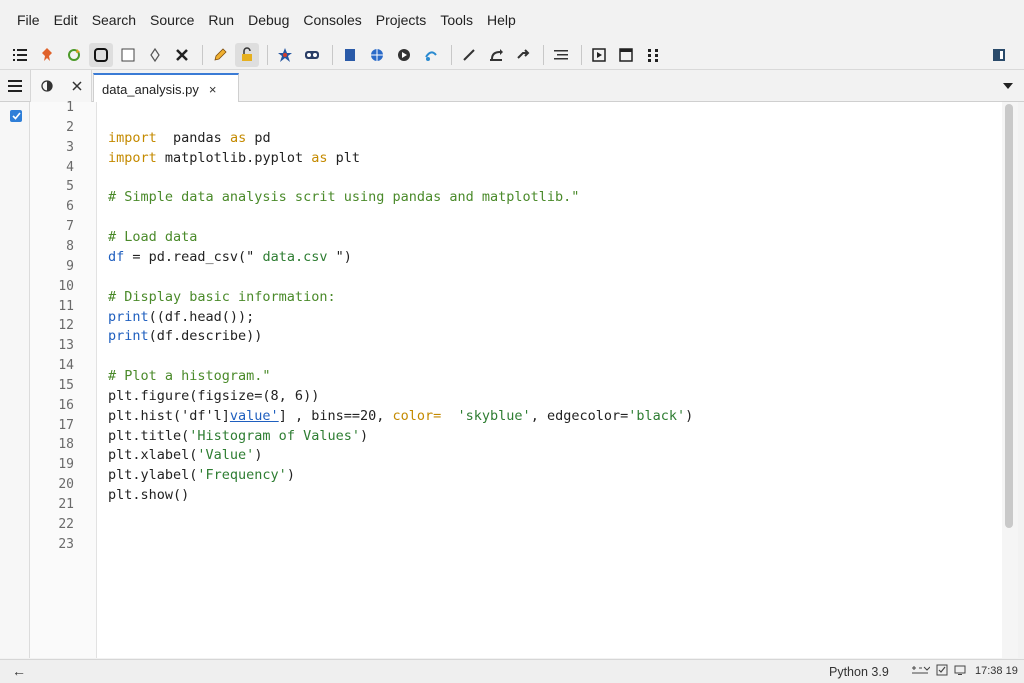 The image size is (1024, 683). What do you see at coordinates (148, 495) in the screenshot?
I see `code-line: plt.show()` at bounding box center [148, 495].